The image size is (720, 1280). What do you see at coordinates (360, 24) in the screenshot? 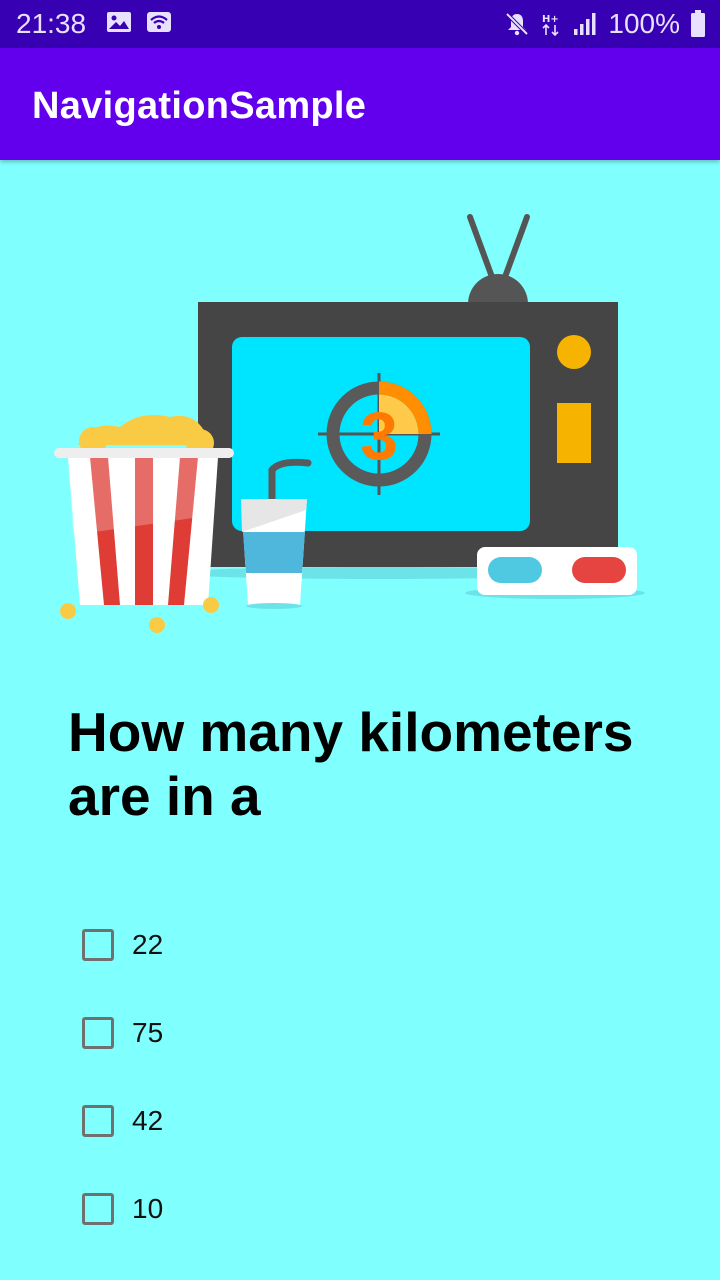
I see `status-bar: 21:38 H+ 100%` at bounding box center [360, 24].